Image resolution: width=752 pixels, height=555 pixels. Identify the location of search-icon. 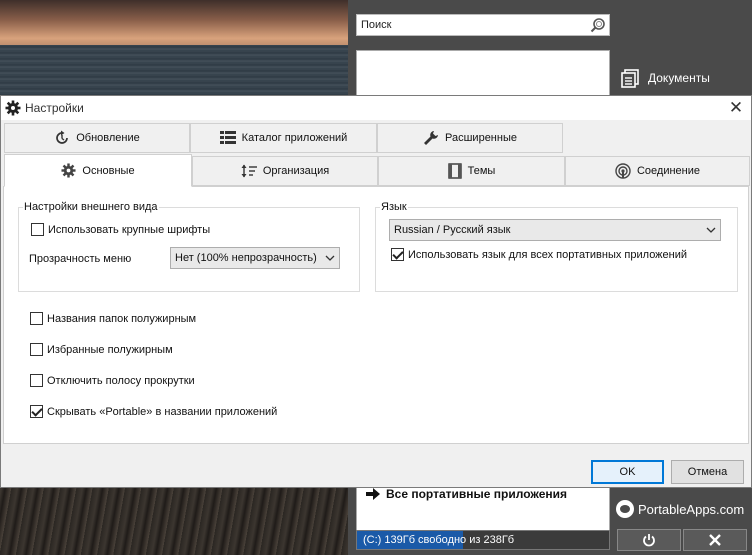
(598, 25).